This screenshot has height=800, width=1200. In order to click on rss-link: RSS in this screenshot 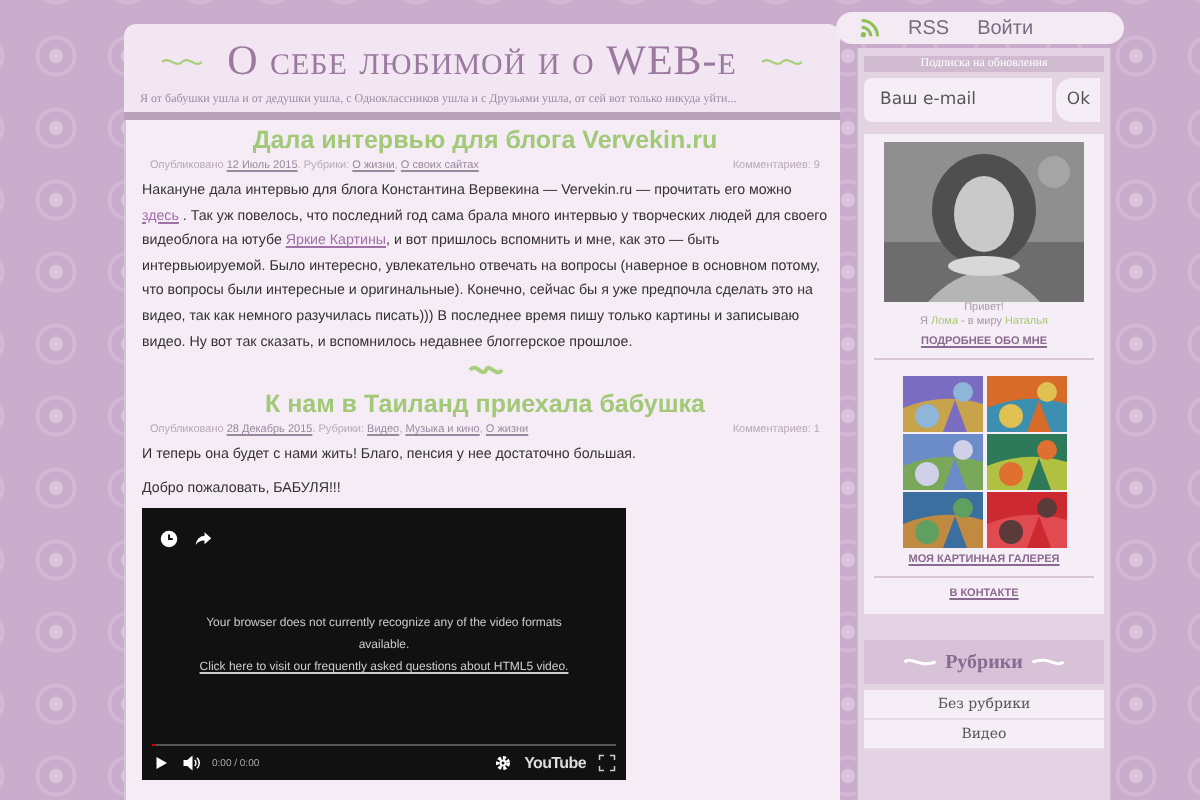, I will do `click(929, 28)`.